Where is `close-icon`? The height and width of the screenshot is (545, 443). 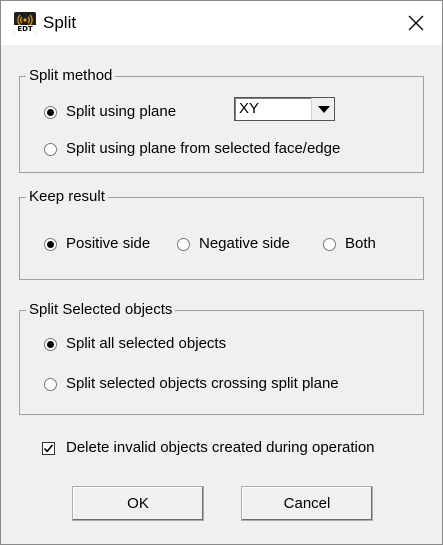
close-icon is located at coordinates (416, 23).